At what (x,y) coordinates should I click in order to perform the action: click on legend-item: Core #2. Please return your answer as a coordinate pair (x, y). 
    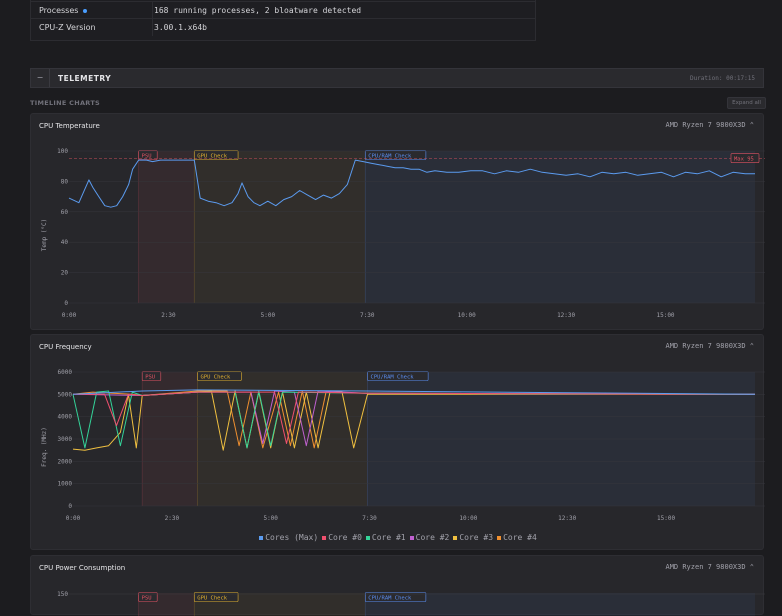
    Looking at the image, I should click on (429, 537).